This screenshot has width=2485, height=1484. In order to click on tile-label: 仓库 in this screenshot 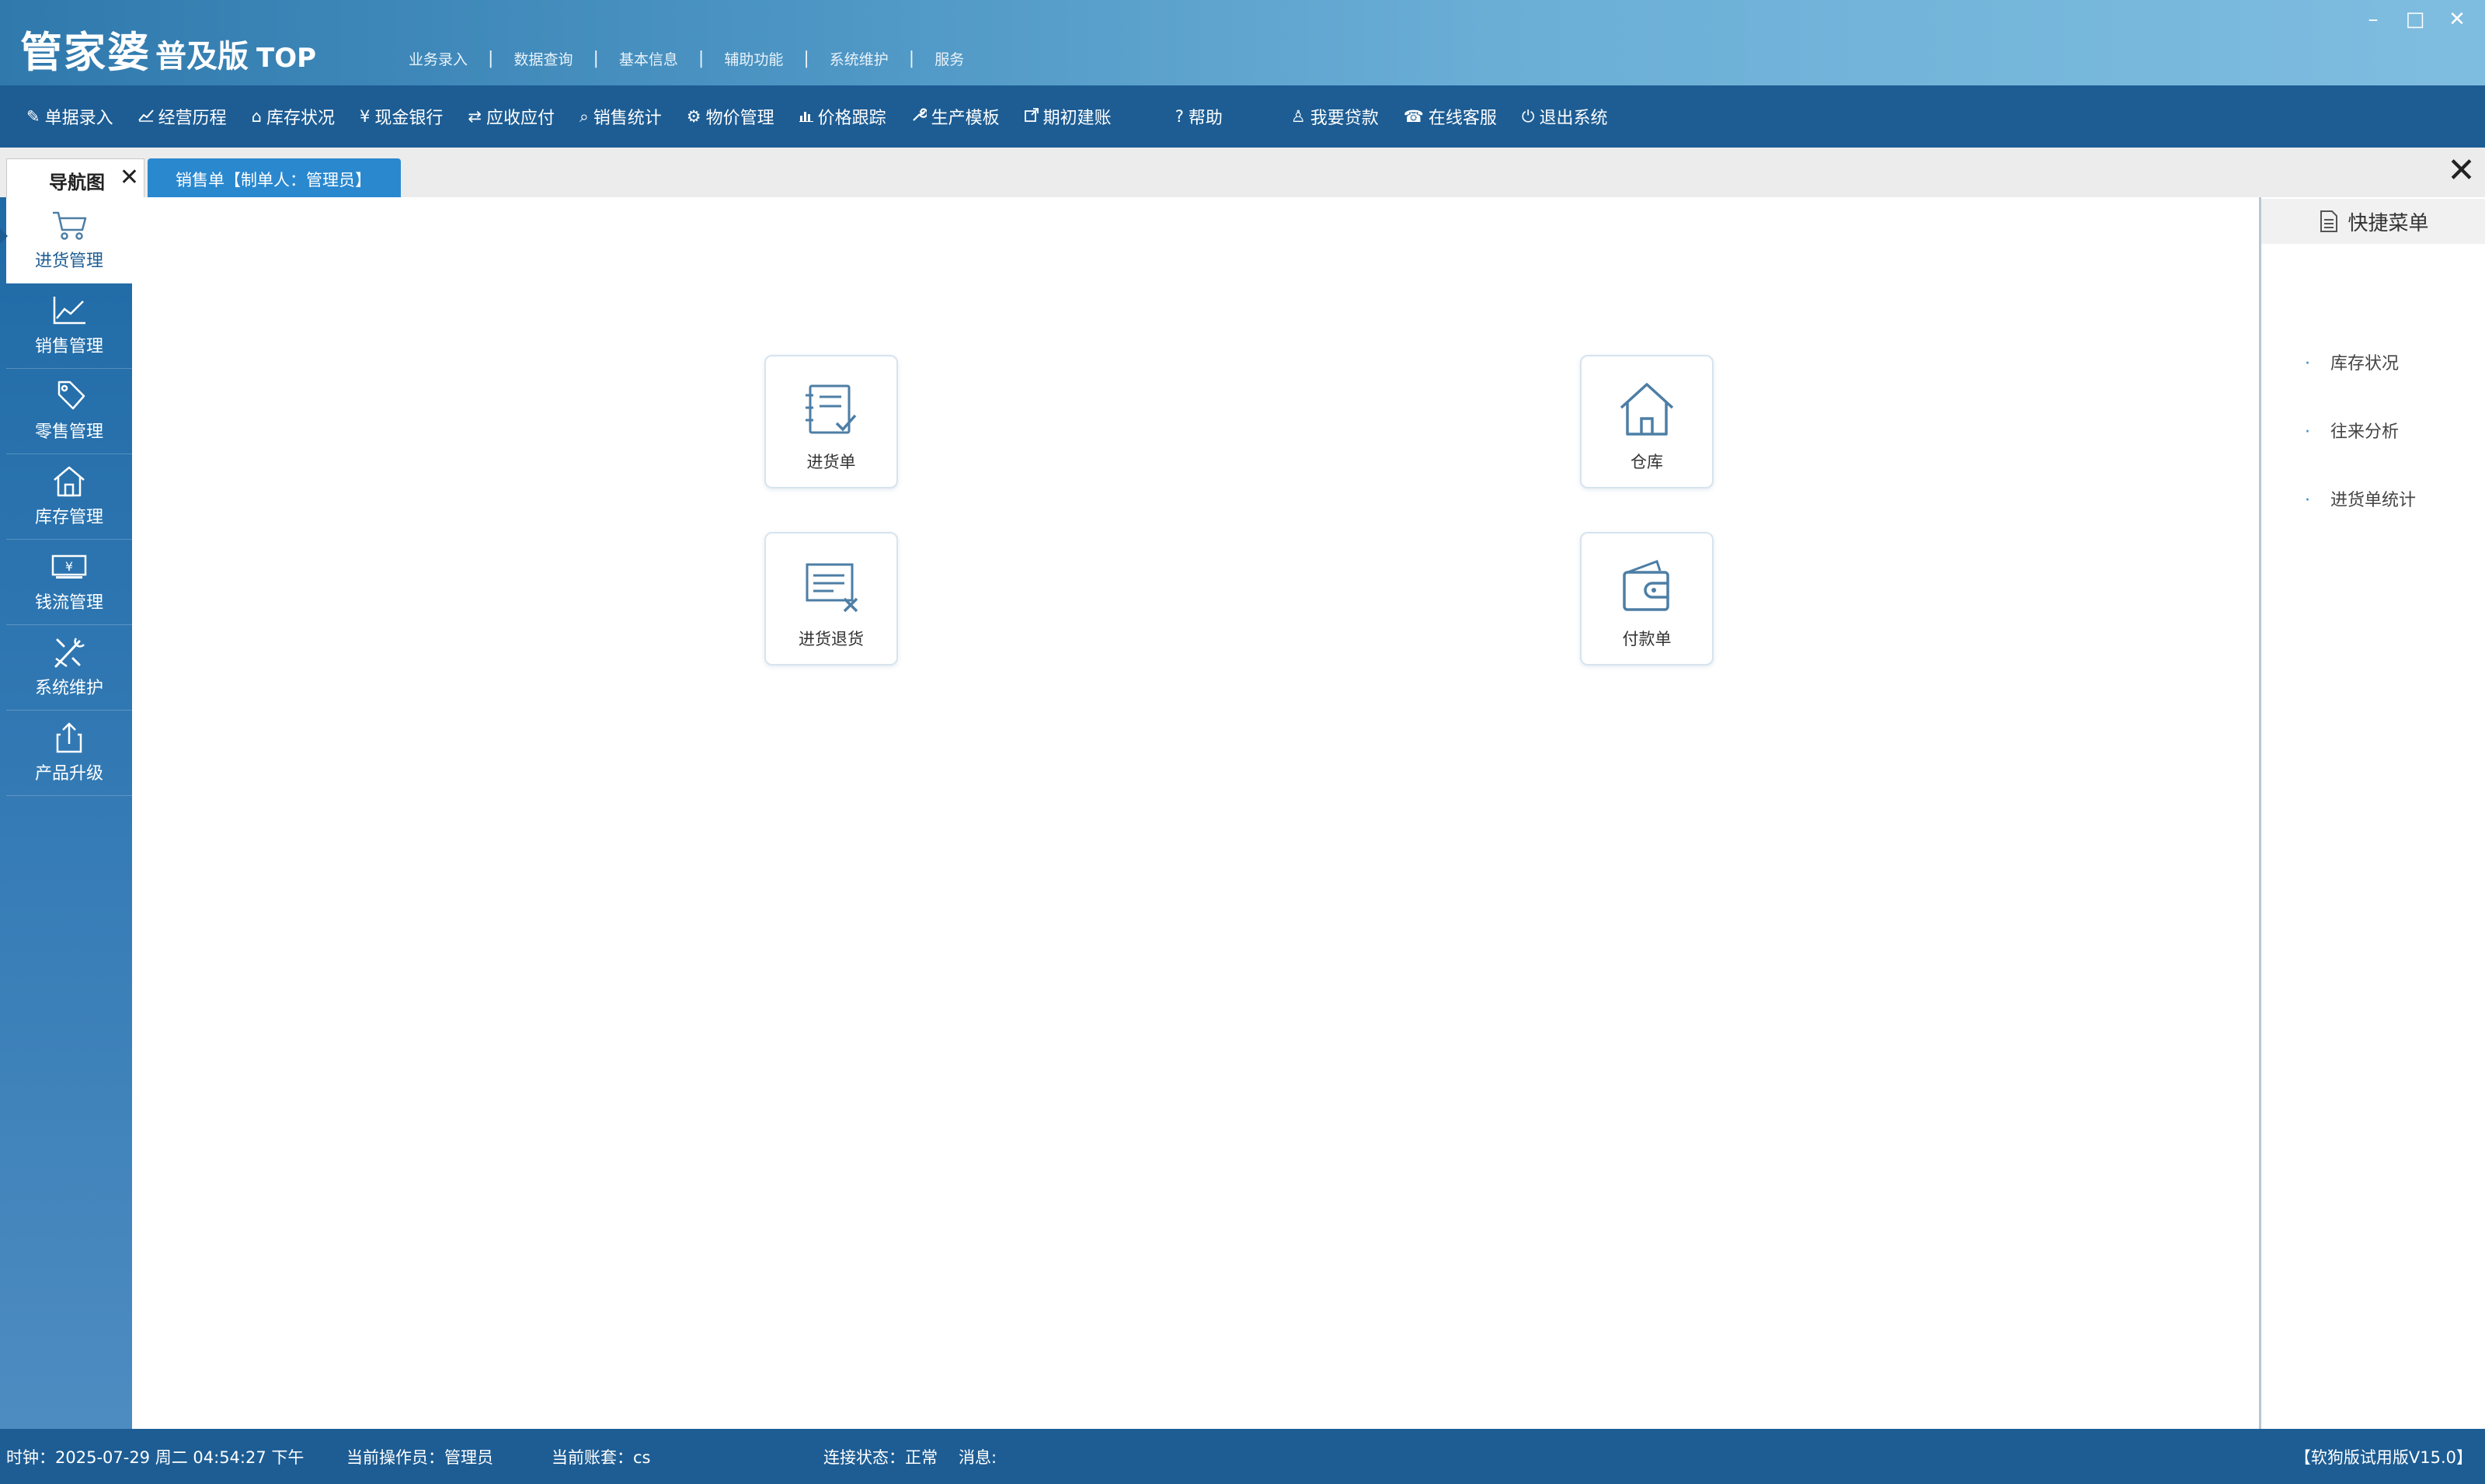, I will do `click(1647, 462)`.